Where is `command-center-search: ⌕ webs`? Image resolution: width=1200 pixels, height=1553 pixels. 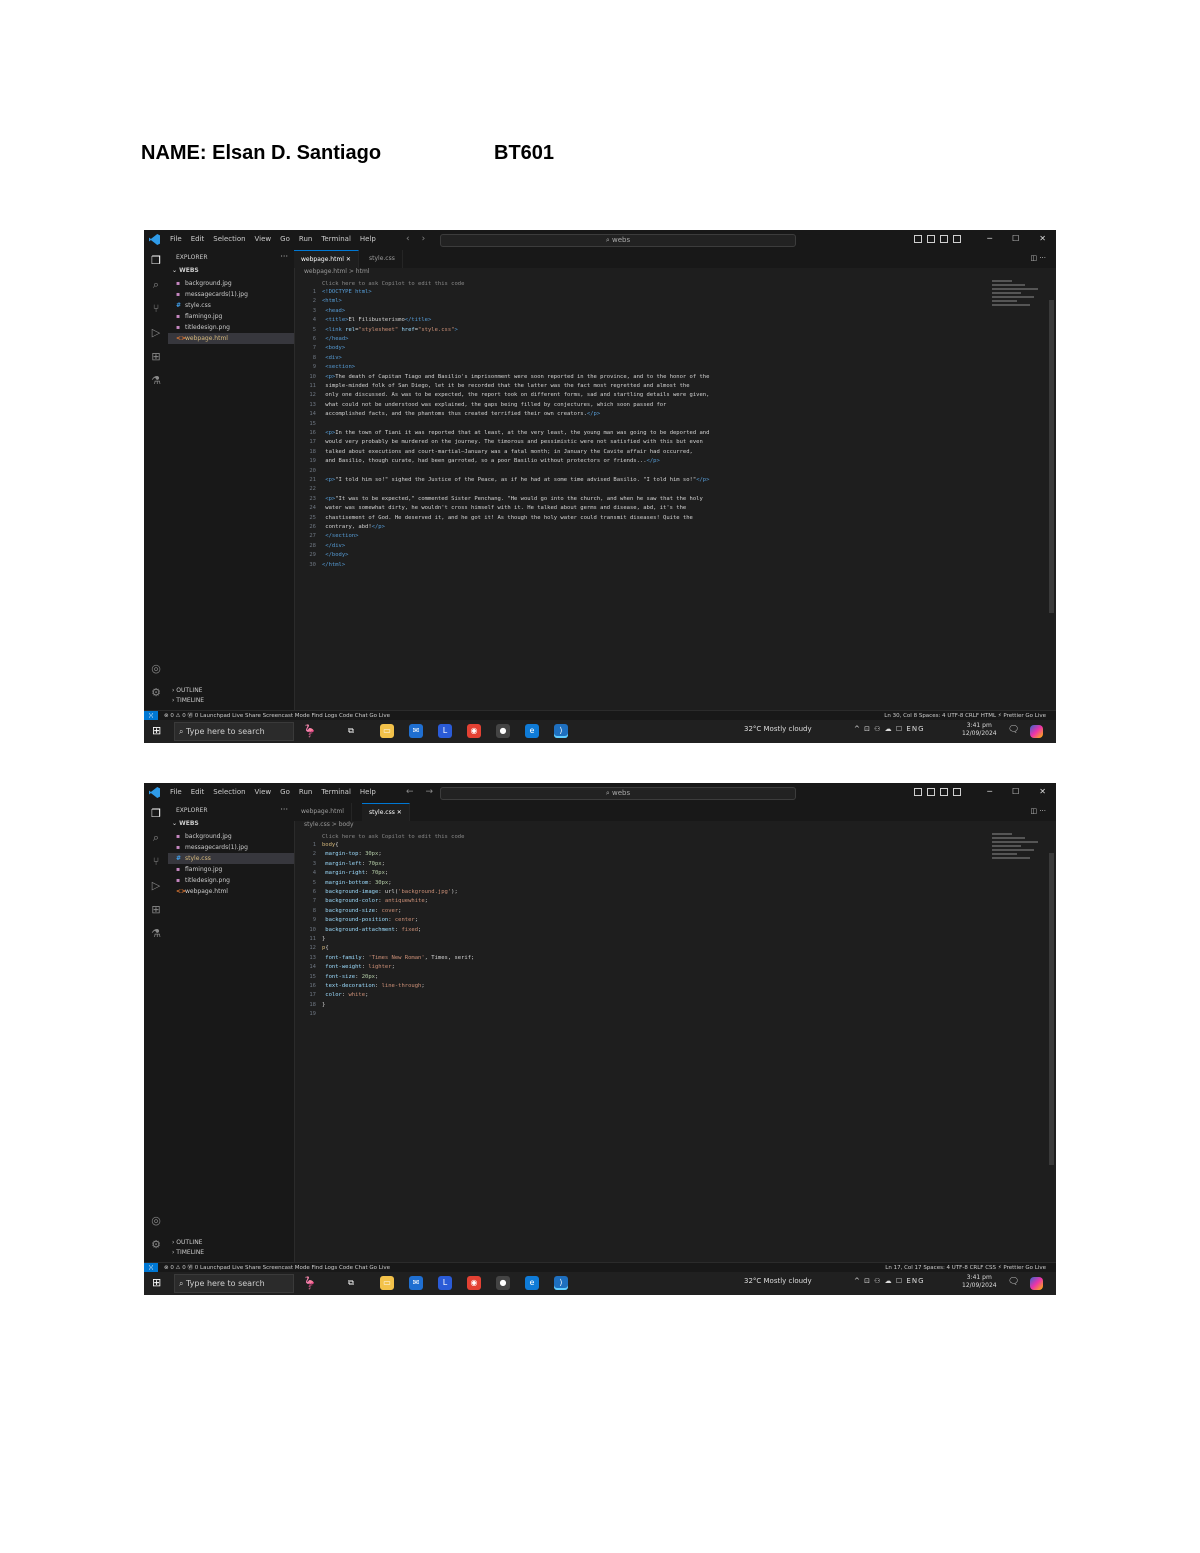
command-center-search: ⌕ webs is located at coordinates (618, 793).